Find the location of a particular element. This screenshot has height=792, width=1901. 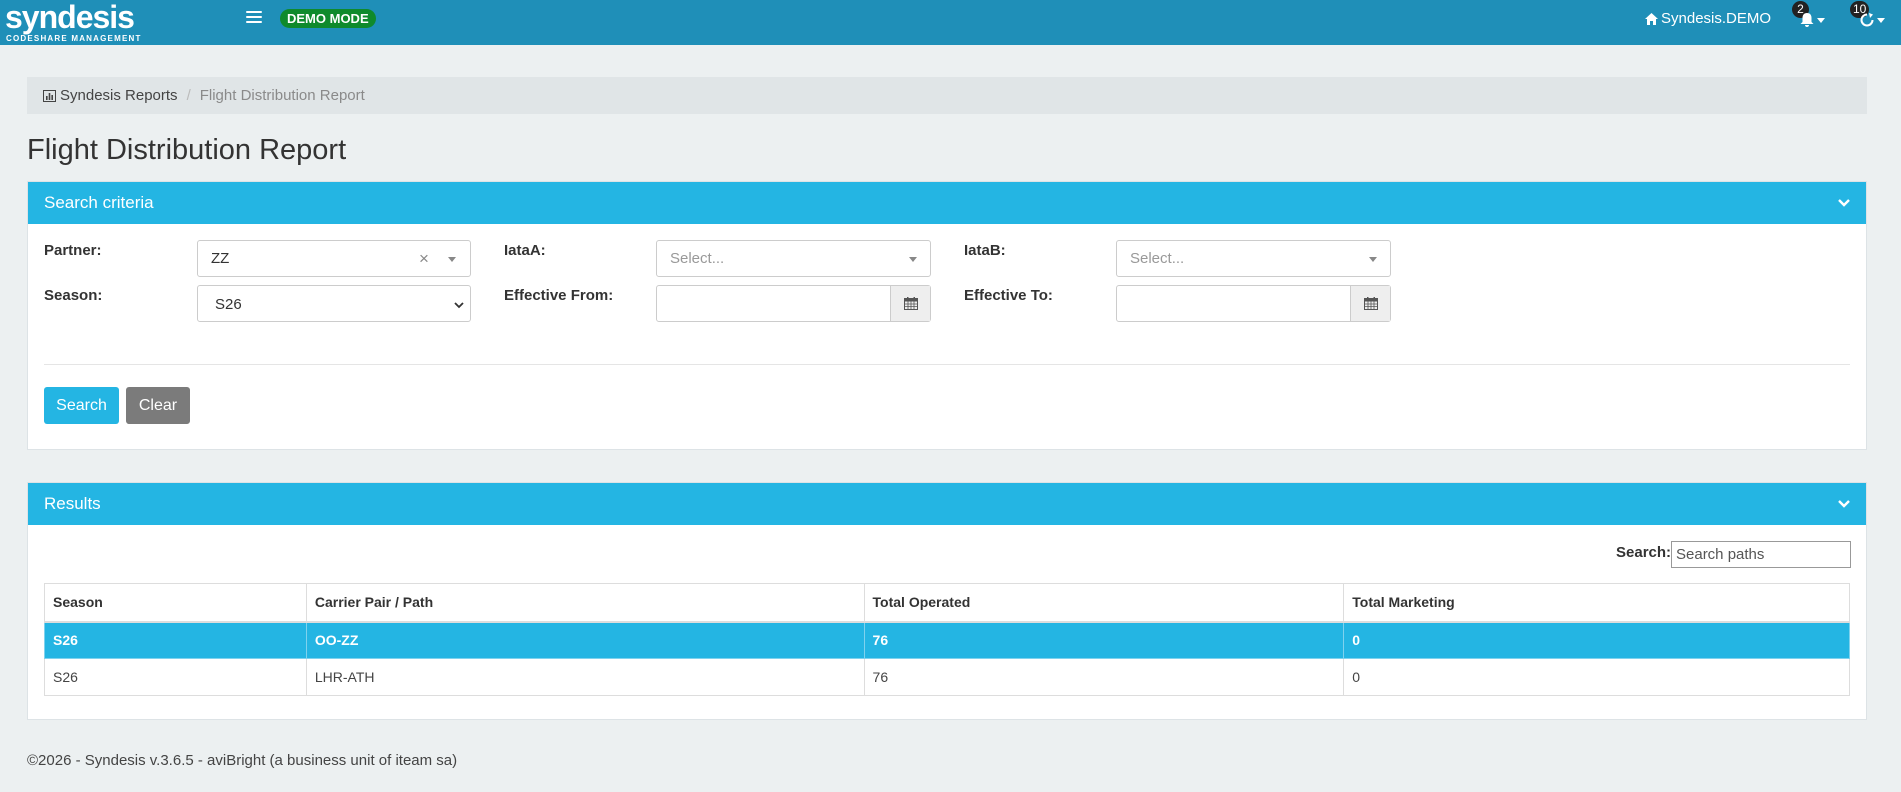

results-search-input is located at coordinates (1761, 554).